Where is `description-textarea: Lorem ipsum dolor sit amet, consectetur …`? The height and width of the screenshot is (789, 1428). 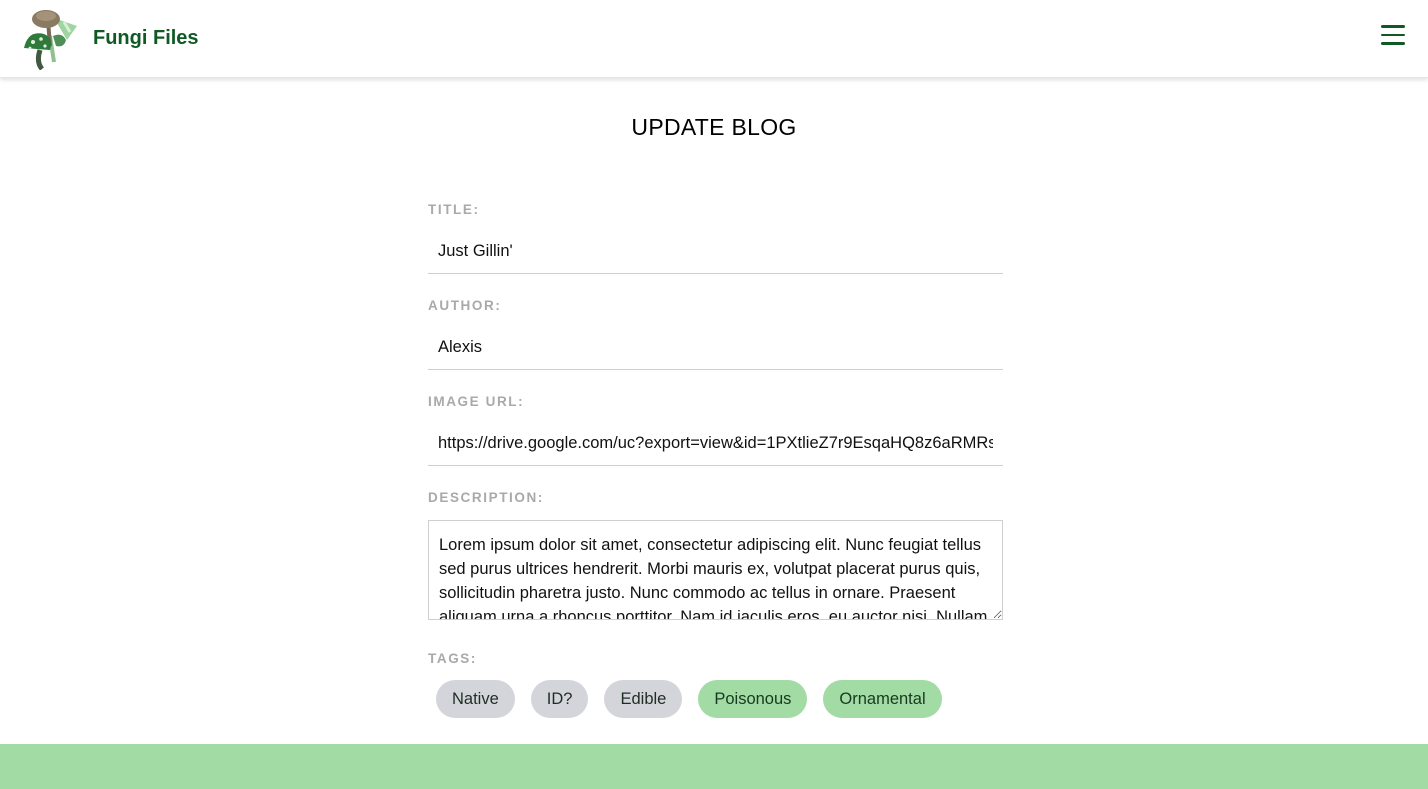
description-textarea: Lorem ipsum dolor sit amet, consectetur … is located at coordinates (715, 570).